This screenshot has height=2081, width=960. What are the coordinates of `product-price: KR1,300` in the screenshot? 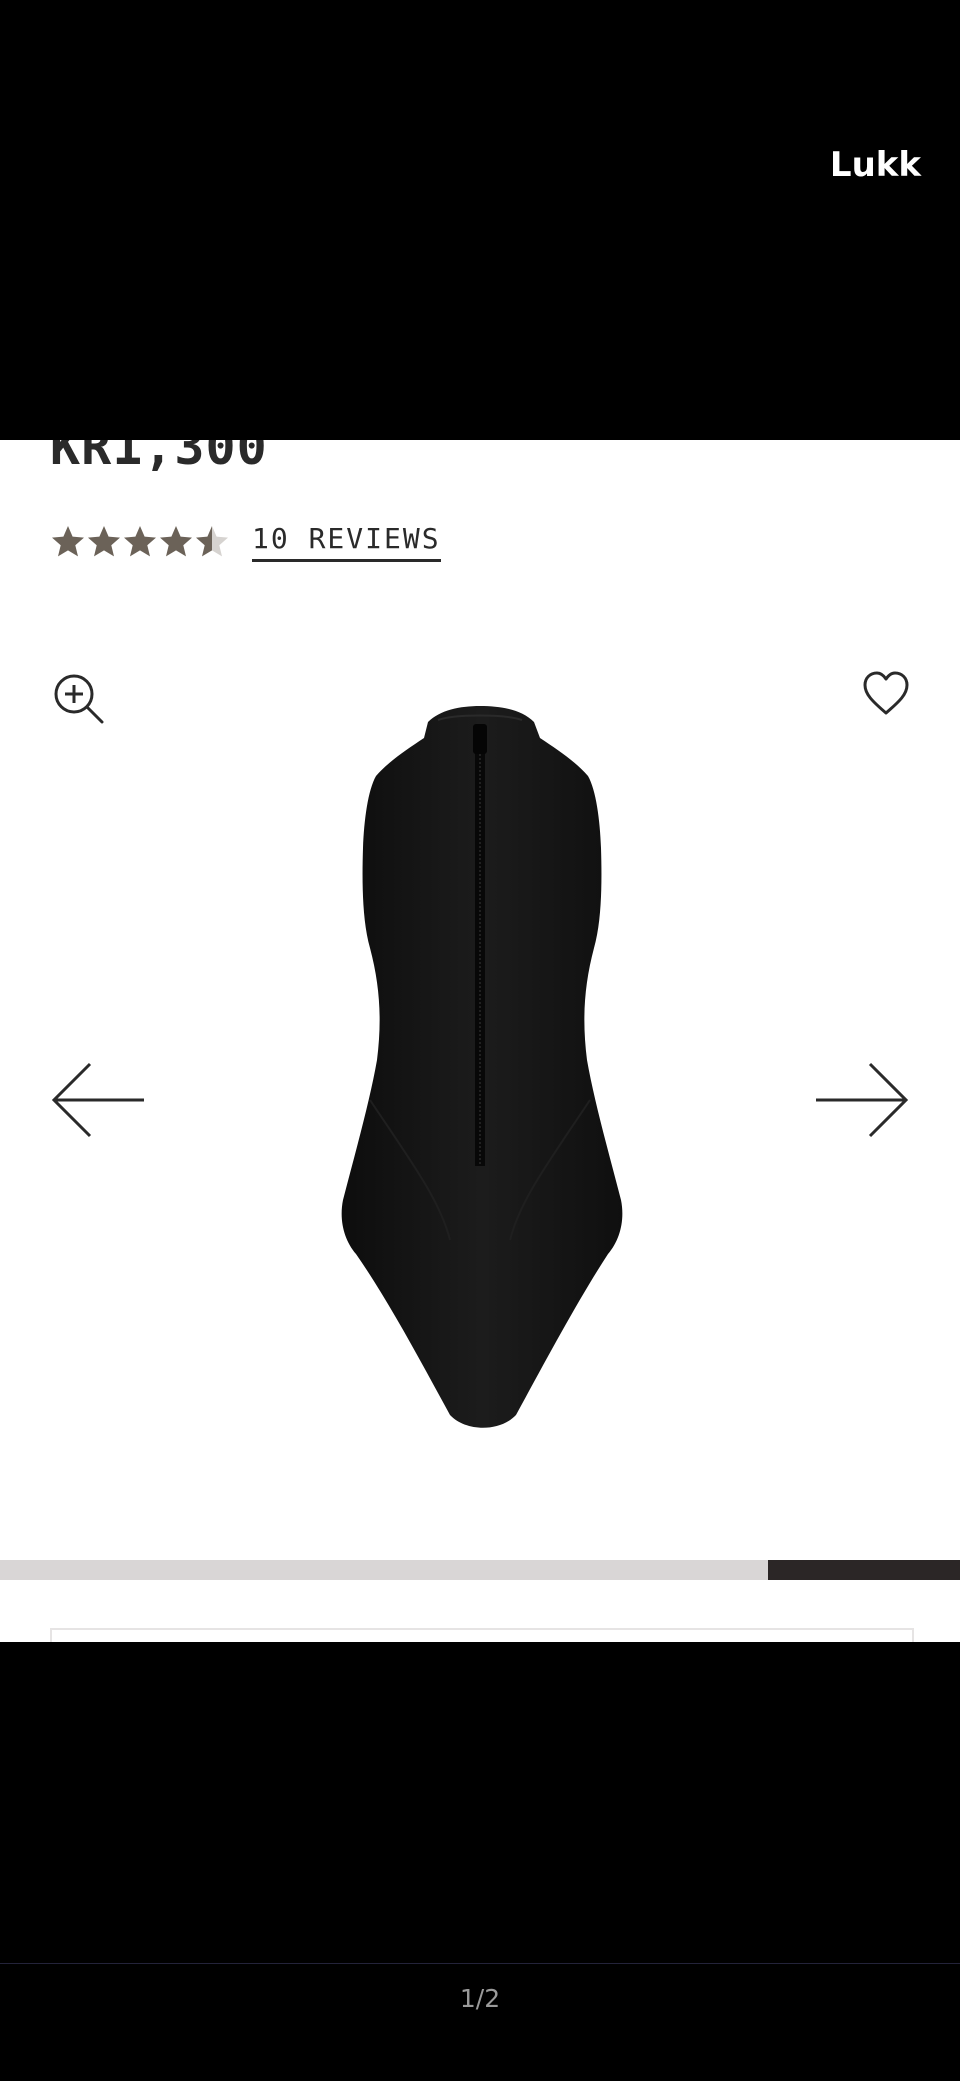 It's located at (159, 458).